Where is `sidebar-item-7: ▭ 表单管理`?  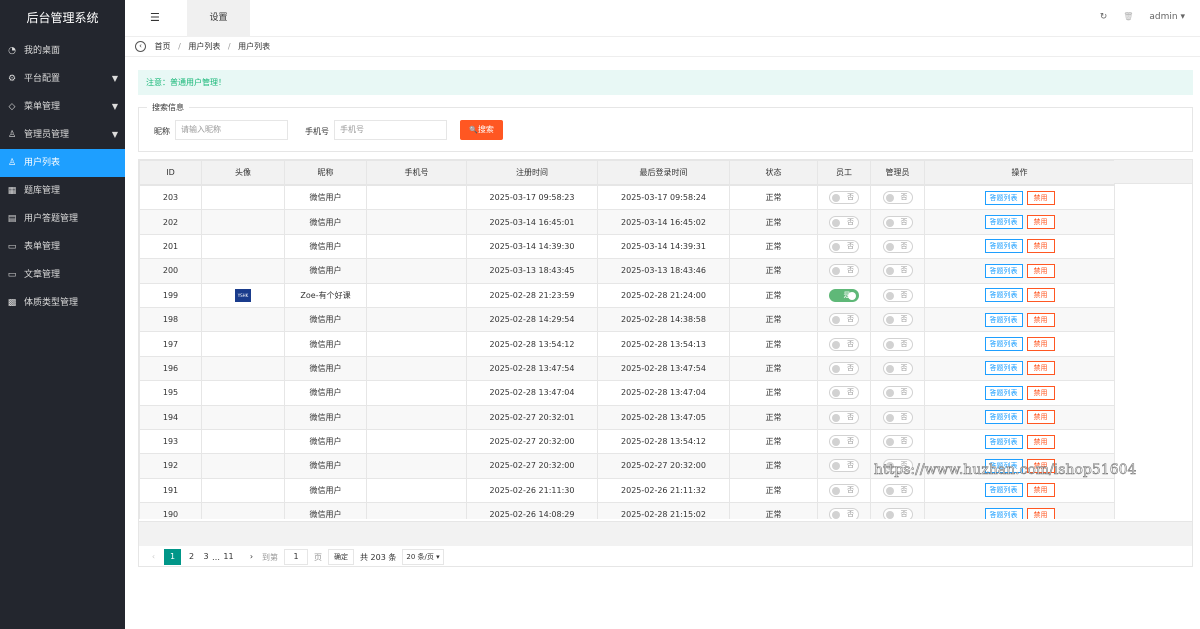
sidebar-item-7: ▭ 表单管理 is located at coordinates (62, 247).